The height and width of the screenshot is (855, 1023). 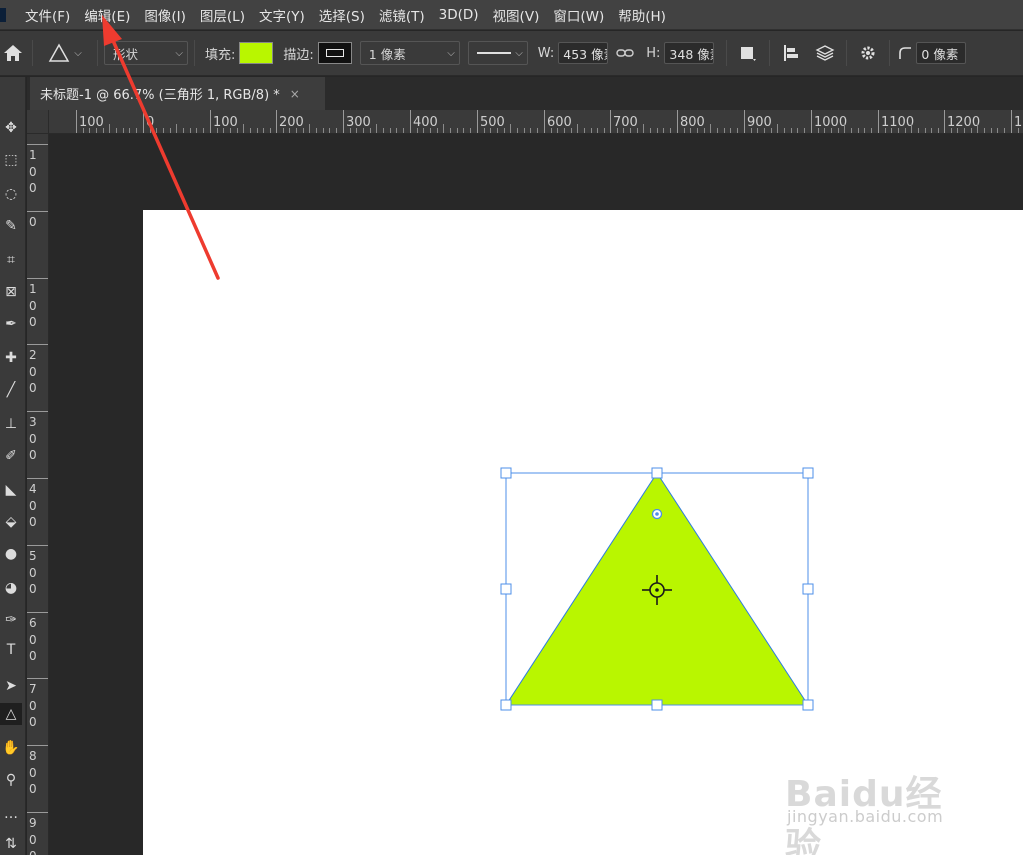 What do you see at coordinates (1017, 121) in the screenshot?
I see `ruler-major-tick: 13` at bounding box center [1017, 121].